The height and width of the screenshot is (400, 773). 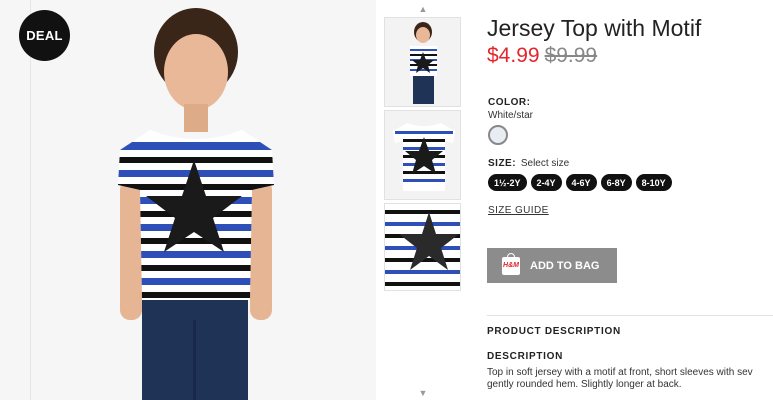 What do you see at coordinates (571, 55) in the screenshot?
I see `original-price: $9.99` at bounding box center [571, 55].